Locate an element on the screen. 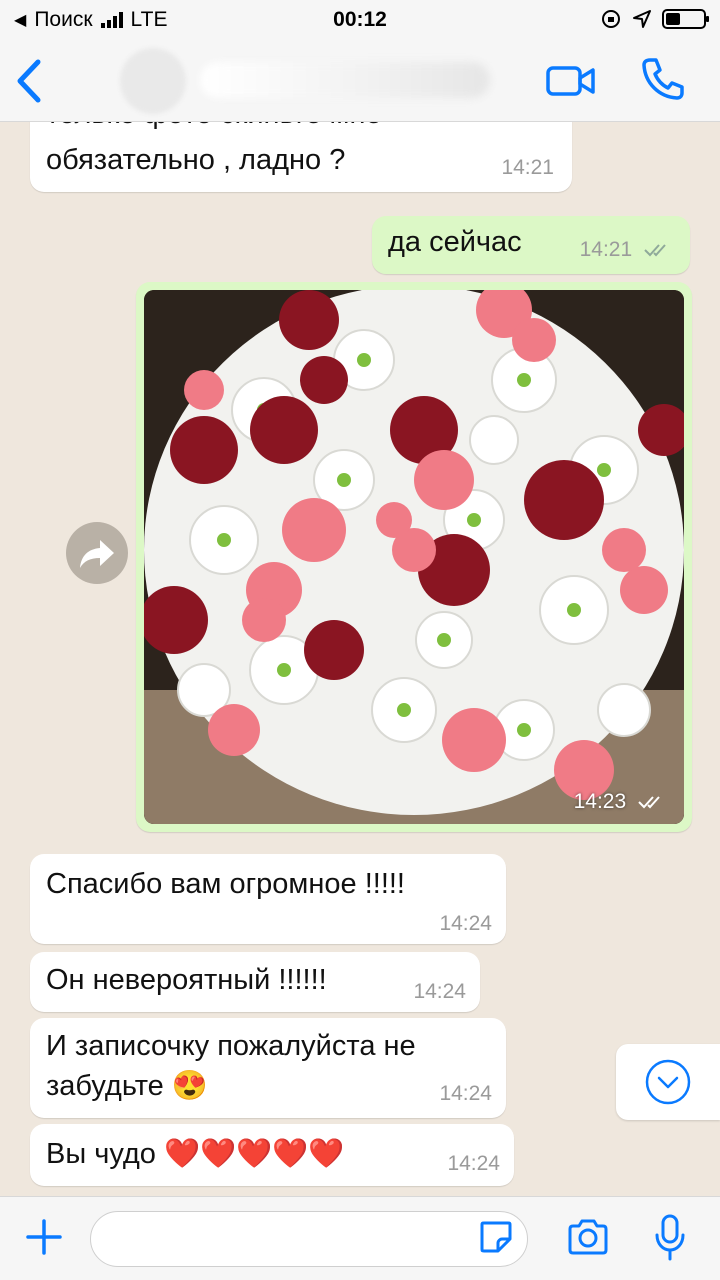  chevron-down-icon is located at coordinates (668, 1082).